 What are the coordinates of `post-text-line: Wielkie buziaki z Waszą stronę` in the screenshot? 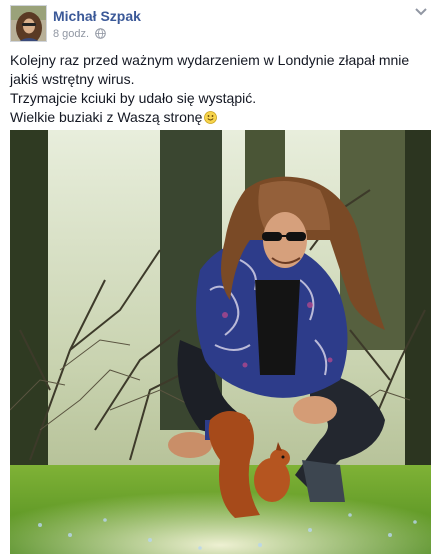 It's located at (106, 117).